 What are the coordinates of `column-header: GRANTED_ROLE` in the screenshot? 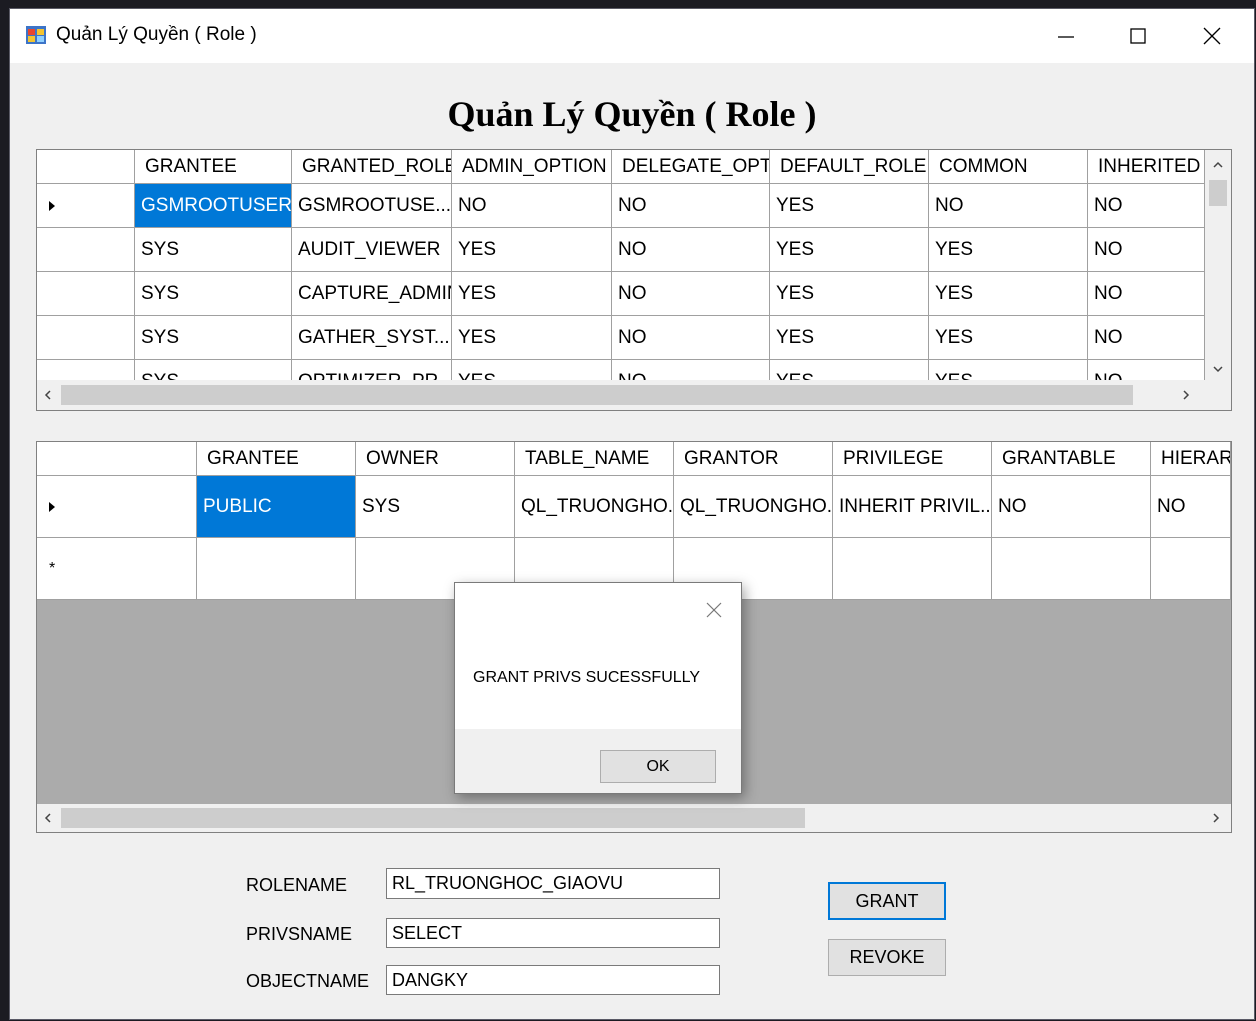 It's located at (372, 167).